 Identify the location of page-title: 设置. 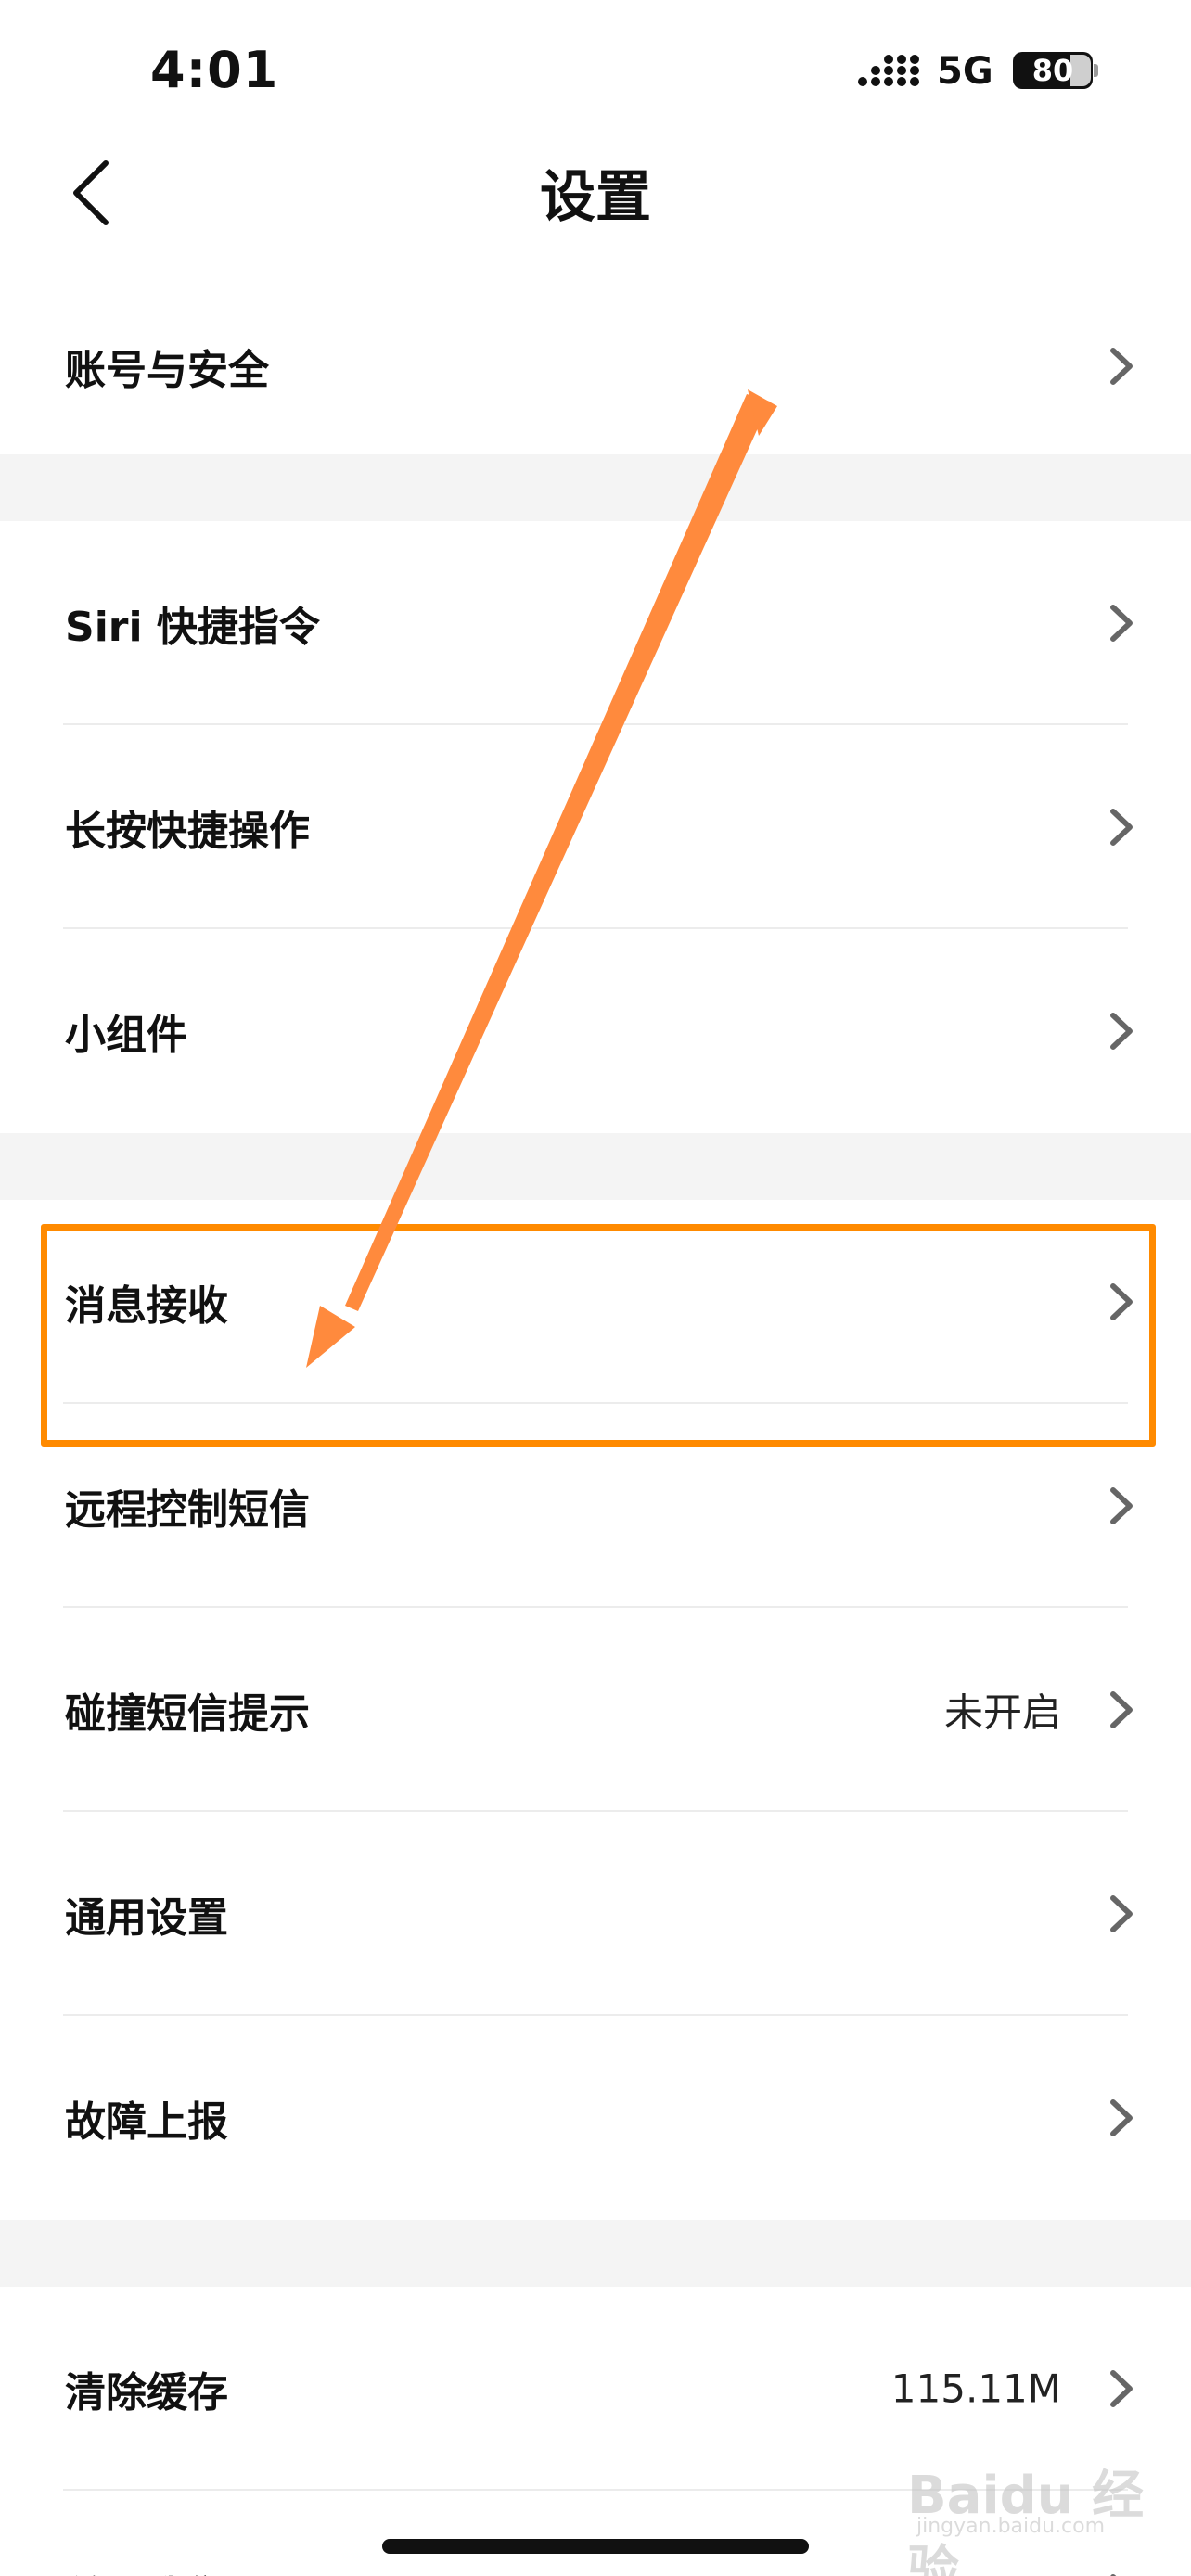
(595, 197).